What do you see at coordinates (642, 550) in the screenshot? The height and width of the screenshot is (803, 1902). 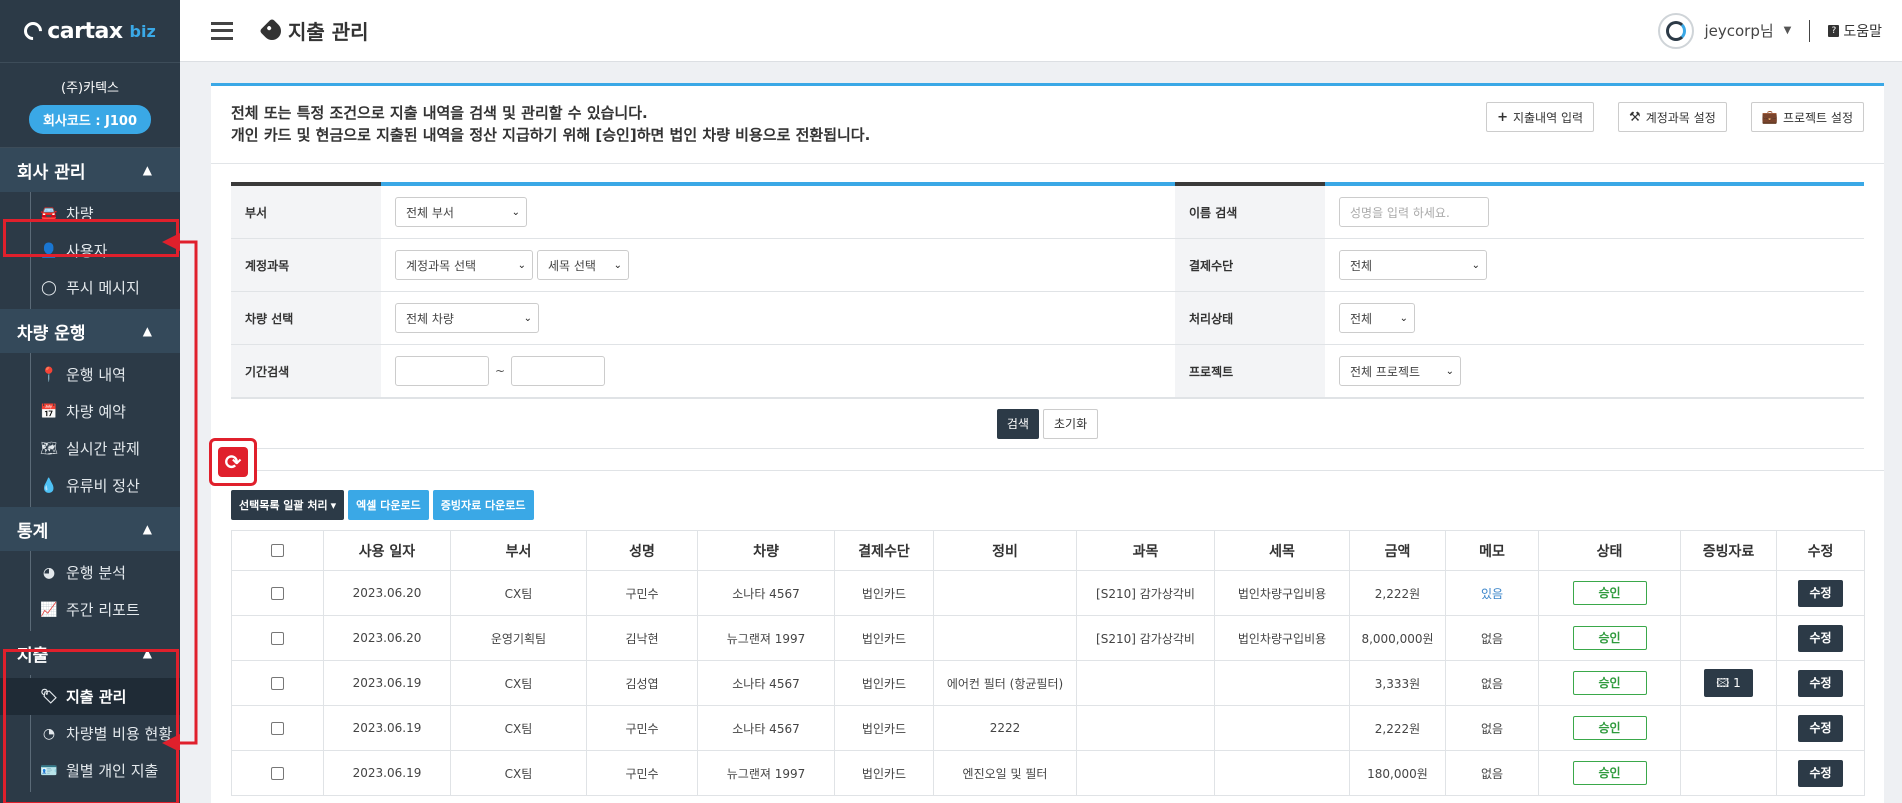 I see `col-name: 성명` at bounding box center [642, 550].